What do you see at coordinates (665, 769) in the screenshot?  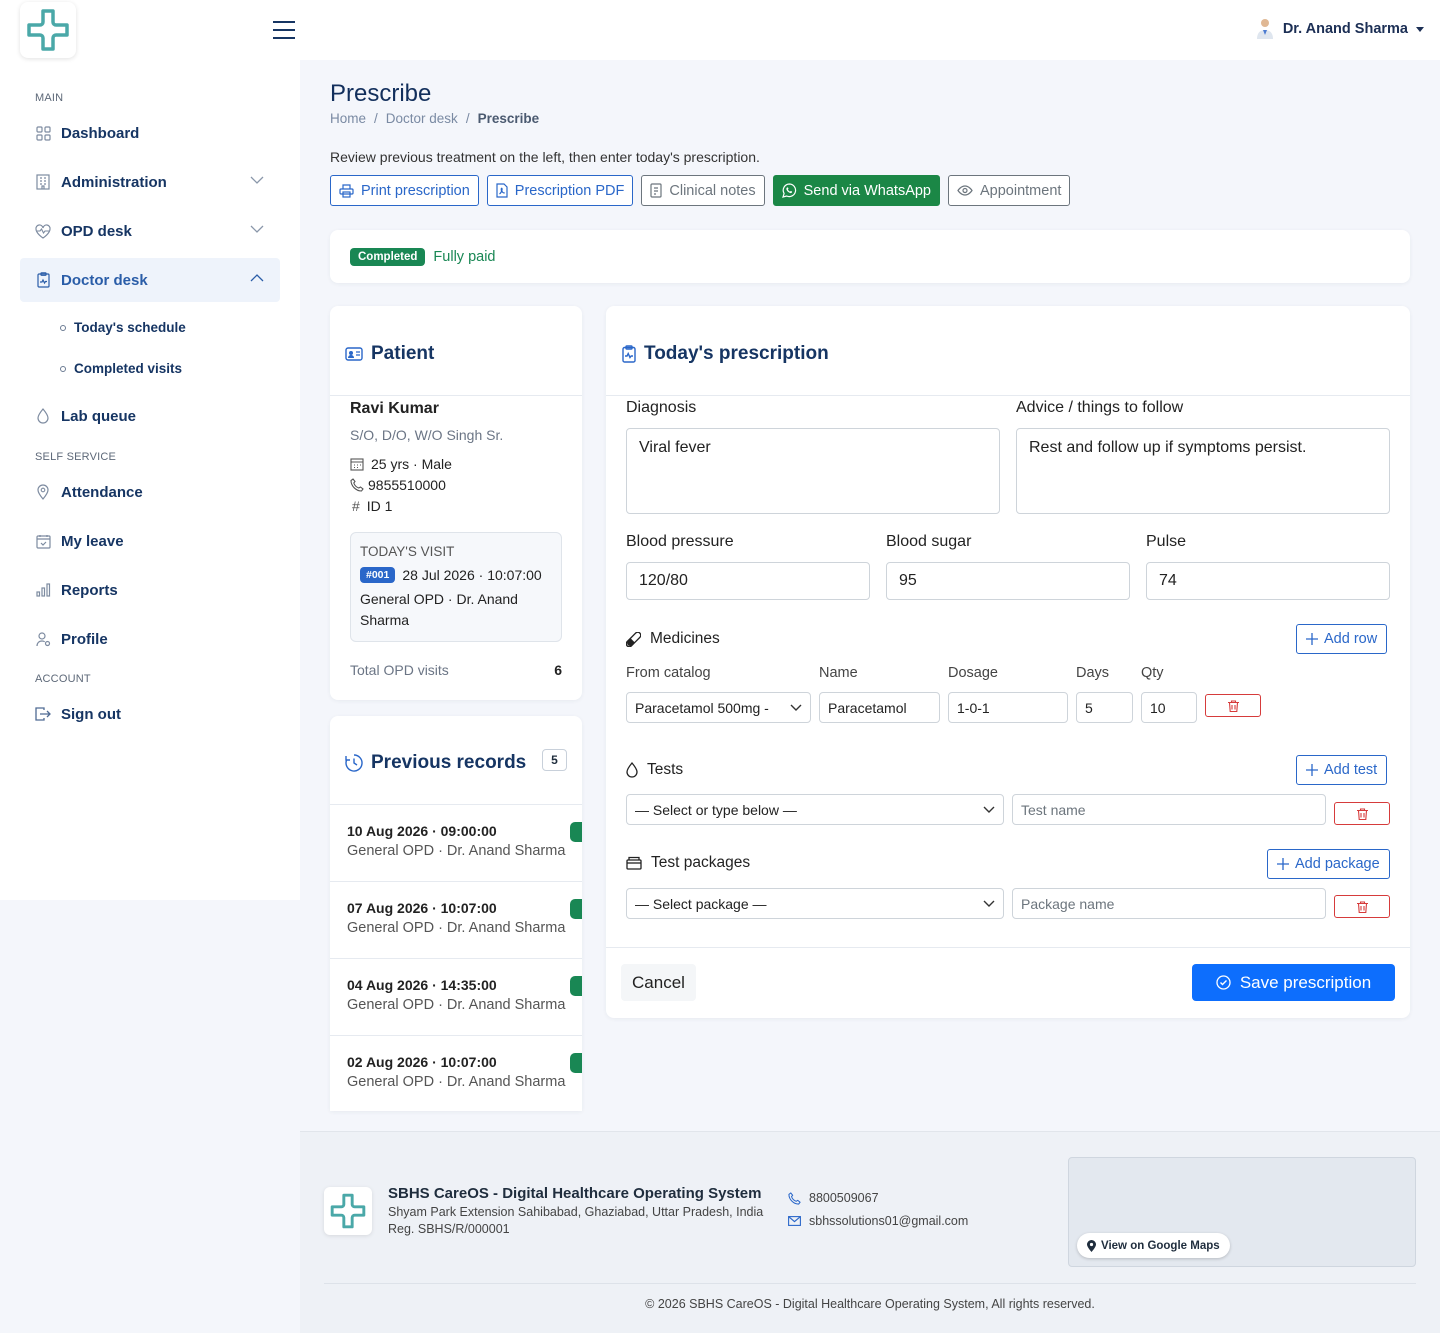 I see `tests-label: Tests` at bounding box center [665, 769].